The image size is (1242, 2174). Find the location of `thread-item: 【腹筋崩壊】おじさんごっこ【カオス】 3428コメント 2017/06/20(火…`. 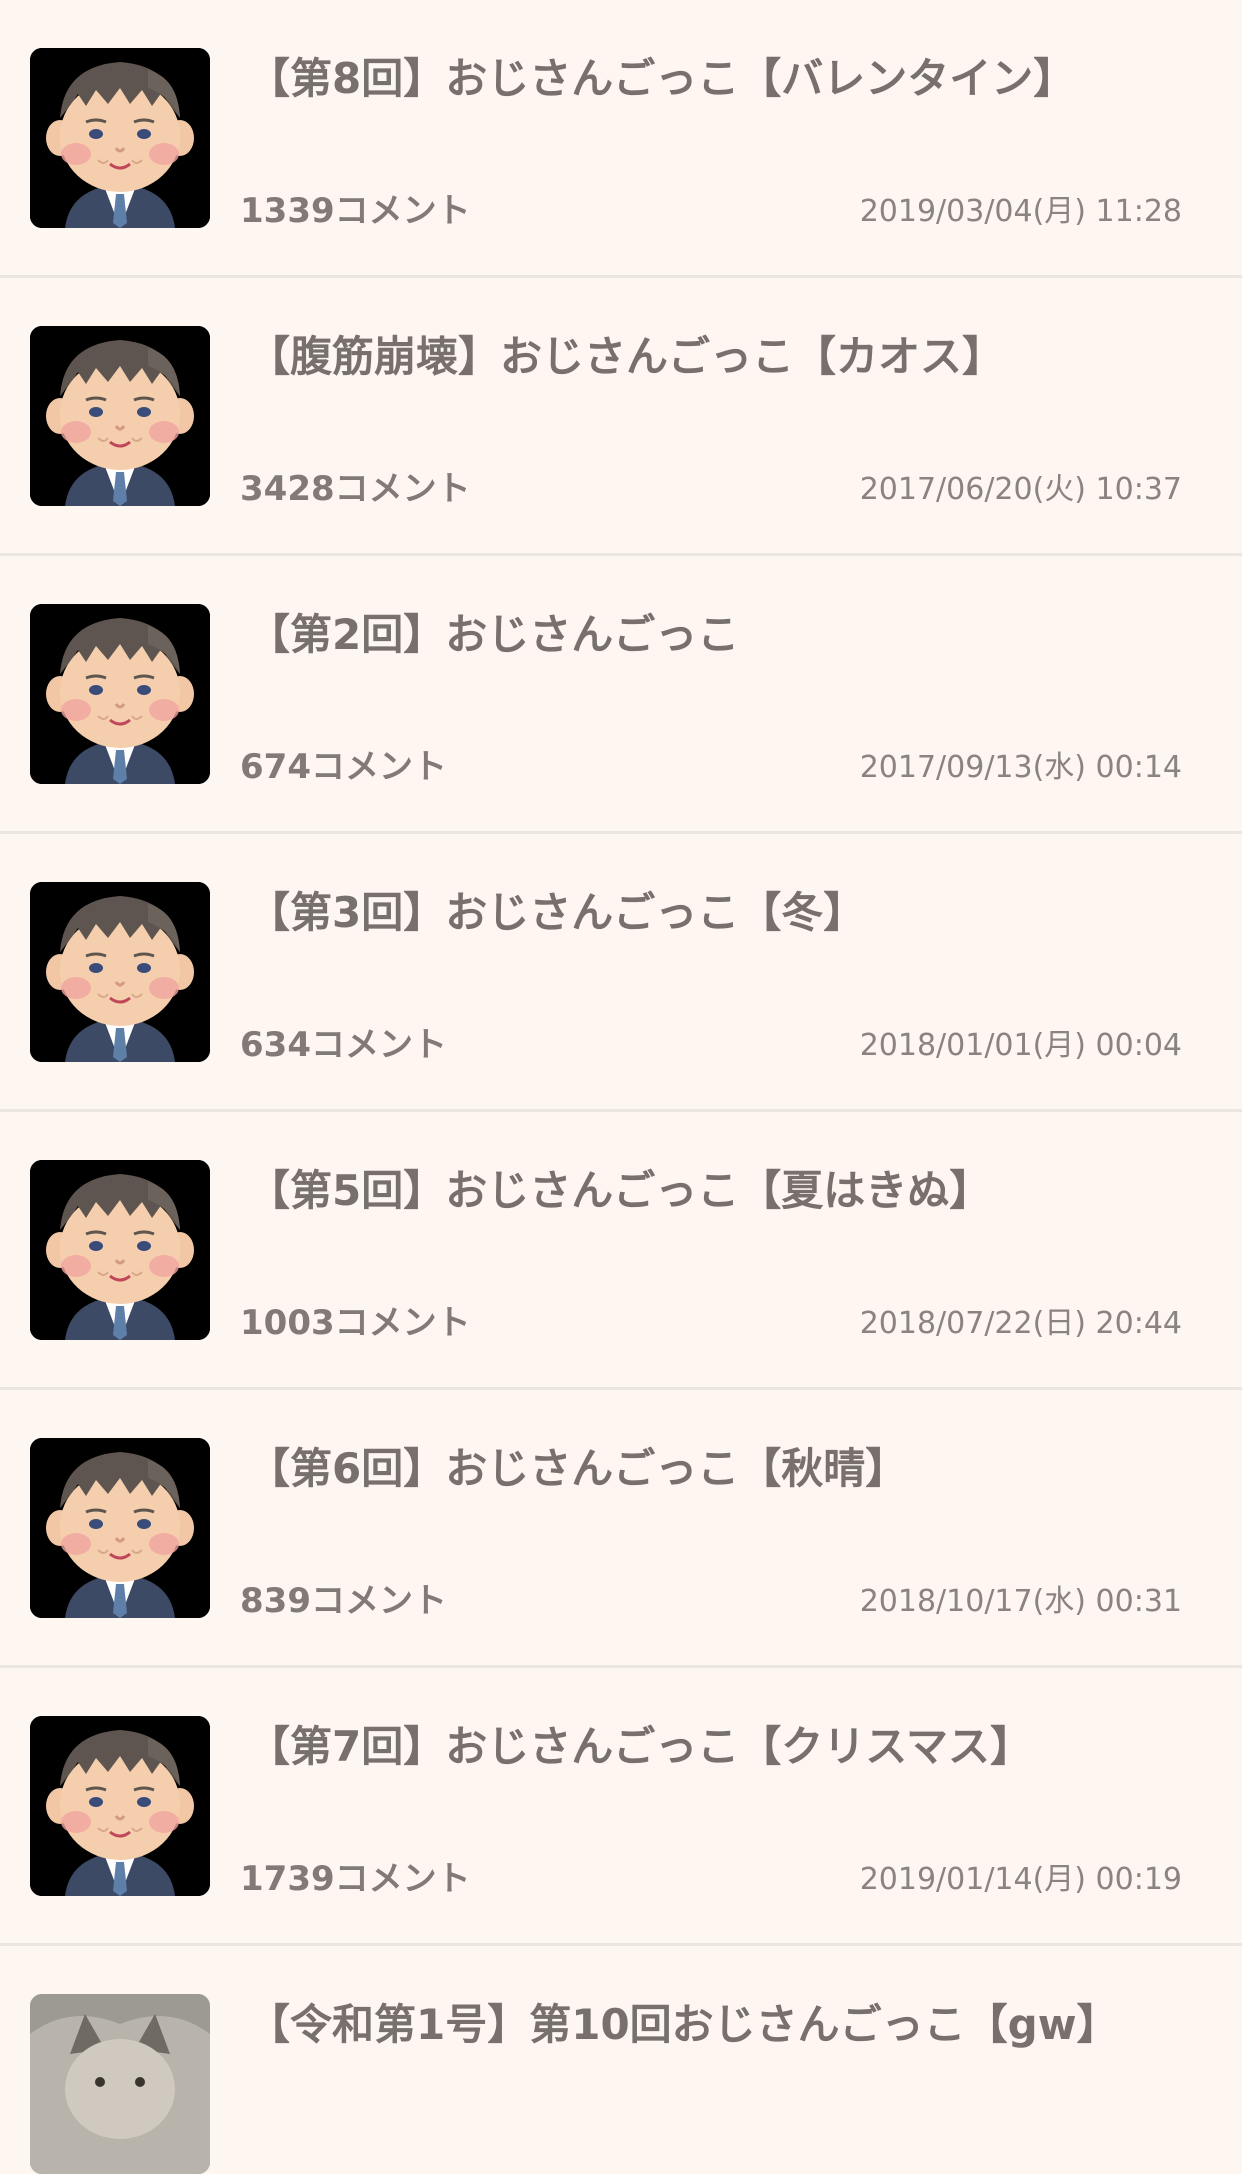

thread-item: 【腹筋崩壊】おじさんごっこ【カオス】 3428コメント 2017/06/20(火… is located at coordinates (621, 417).